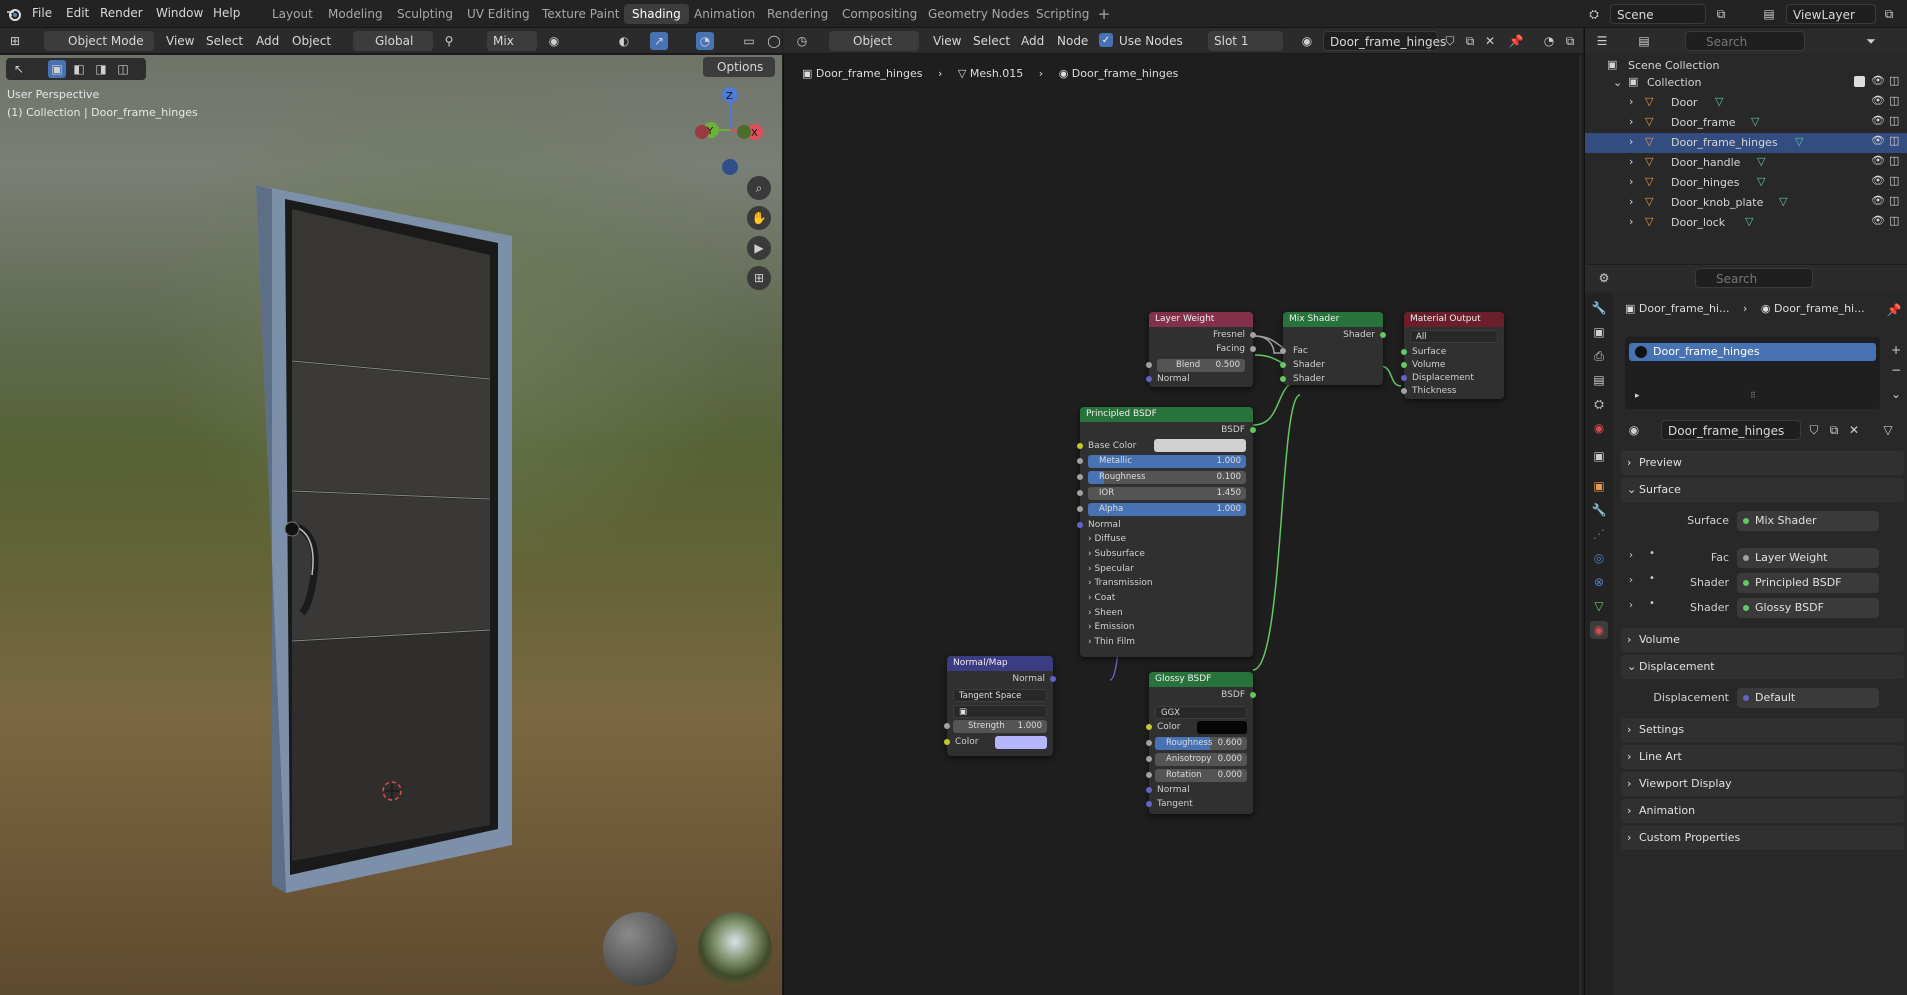 This screenshot has width=1907, height=995. Describe the element at coordinates (1080, 477) in the screenshot. I see `roughness-socket` at that location.